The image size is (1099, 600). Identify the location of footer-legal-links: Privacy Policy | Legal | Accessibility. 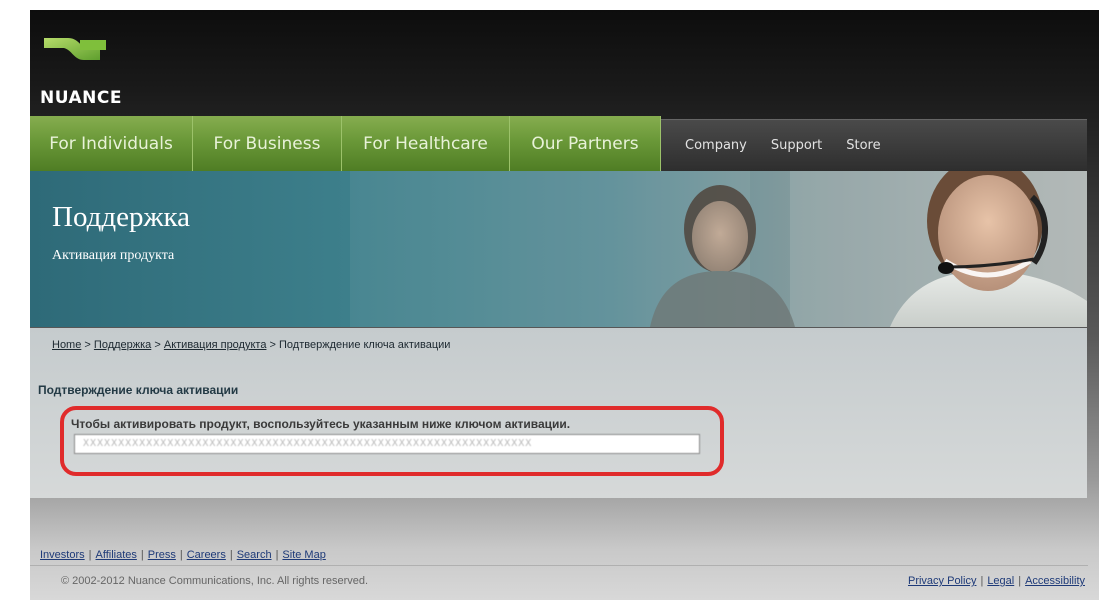
(996, 581).